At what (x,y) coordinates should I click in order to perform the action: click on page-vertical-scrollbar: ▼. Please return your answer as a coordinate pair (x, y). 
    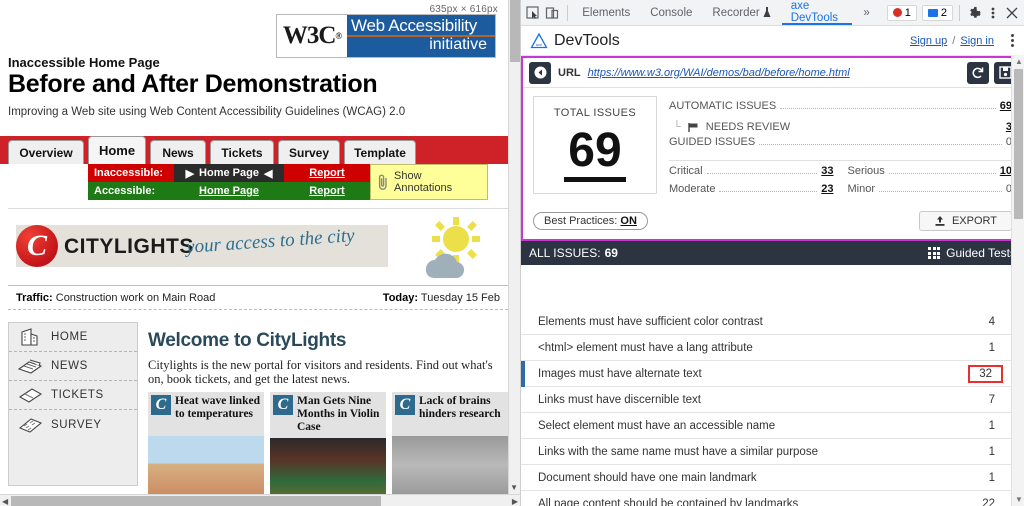
    Looking at the image, I should click on (514, 247).